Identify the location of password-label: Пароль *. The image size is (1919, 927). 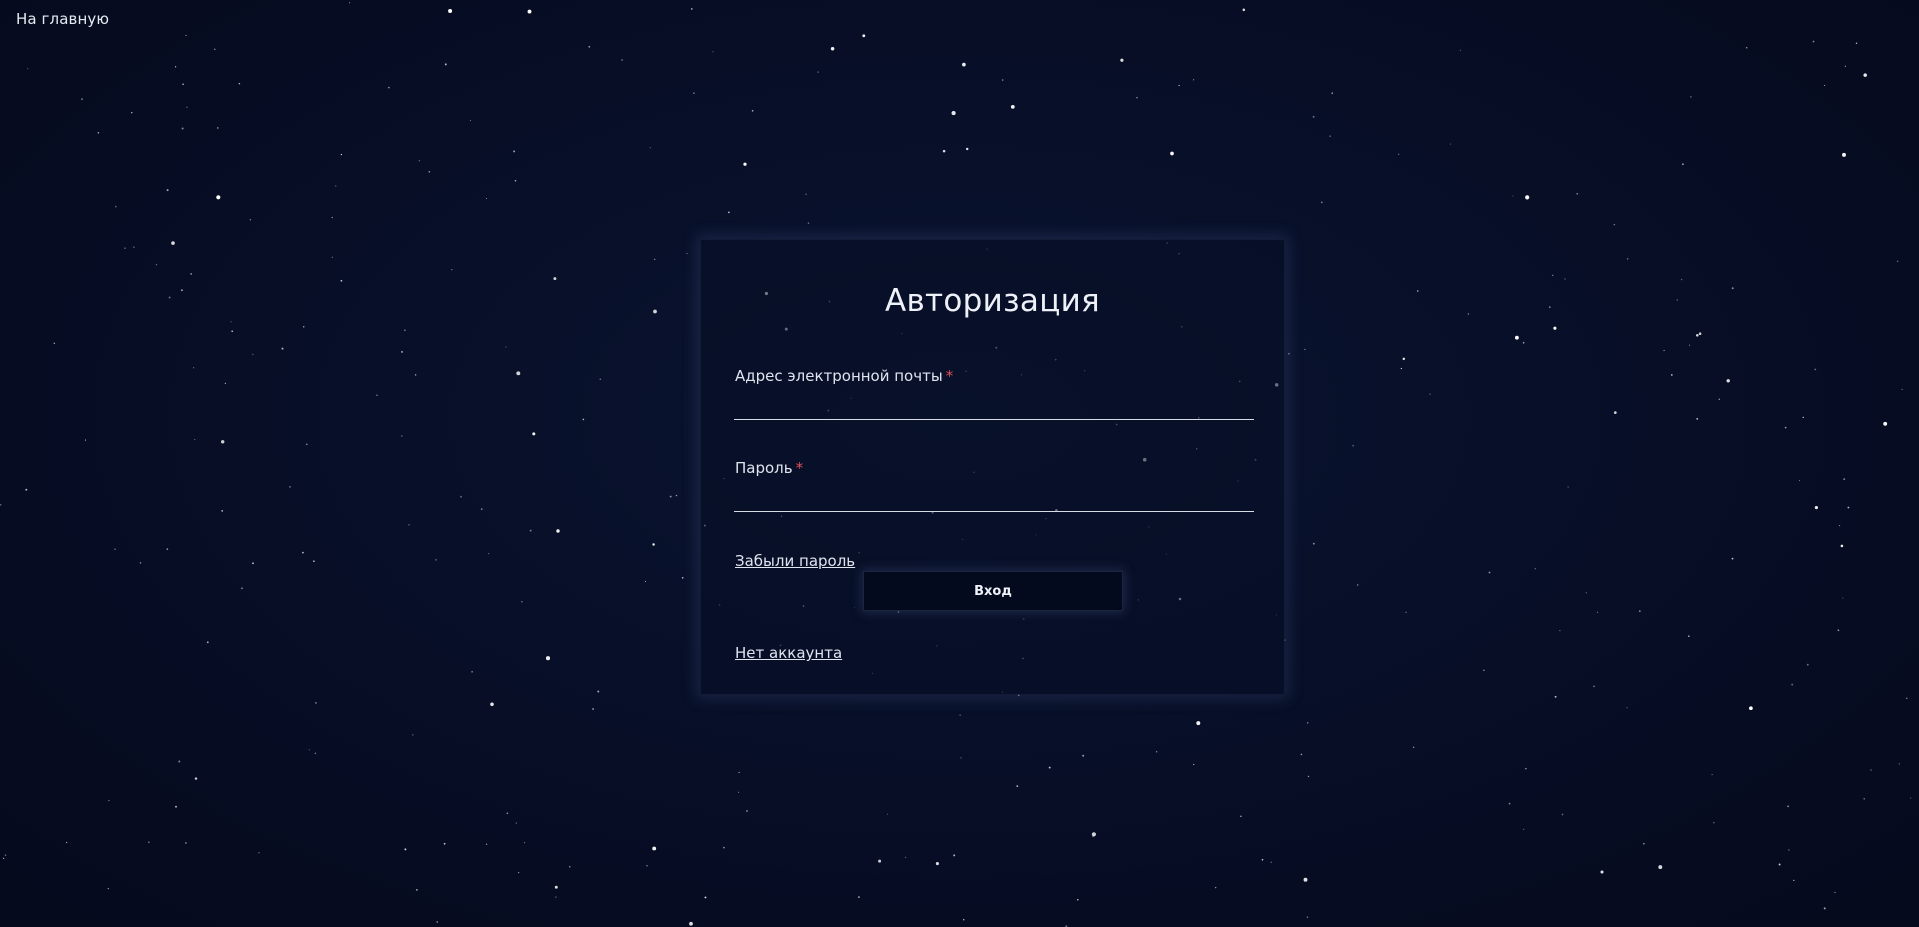
(994, 468).